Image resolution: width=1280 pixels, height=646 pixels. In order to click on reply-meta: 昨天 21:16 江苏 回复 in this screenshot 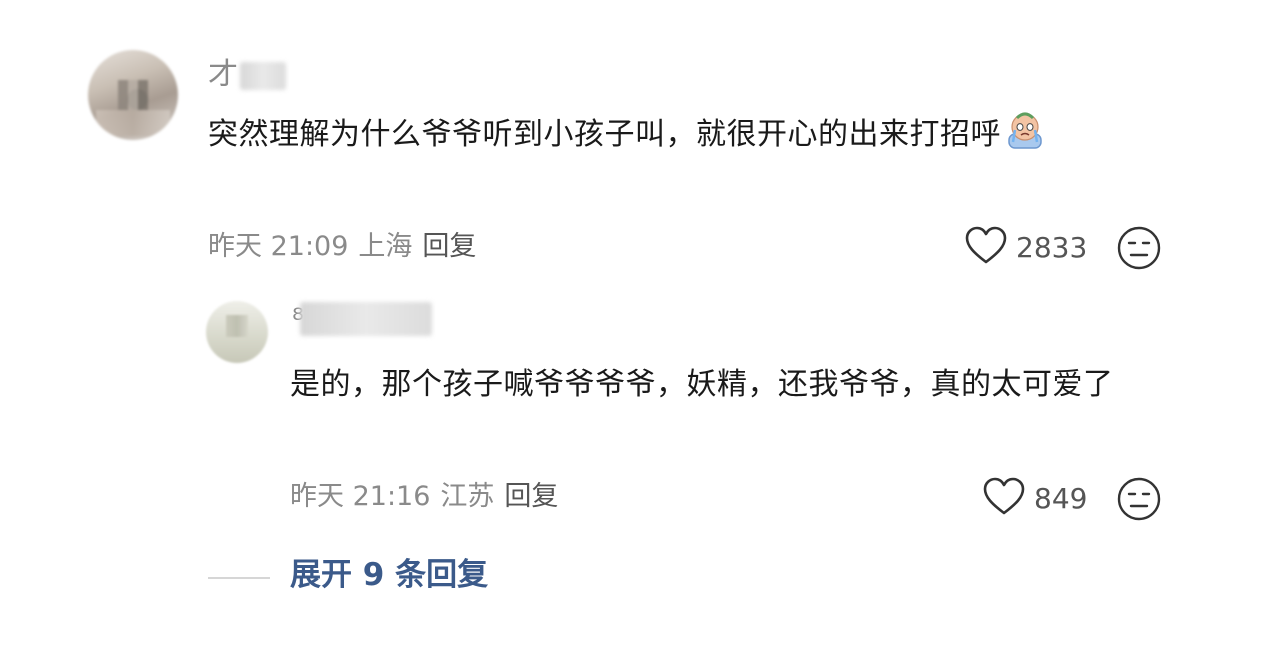, I will do `click(429, 496)`.